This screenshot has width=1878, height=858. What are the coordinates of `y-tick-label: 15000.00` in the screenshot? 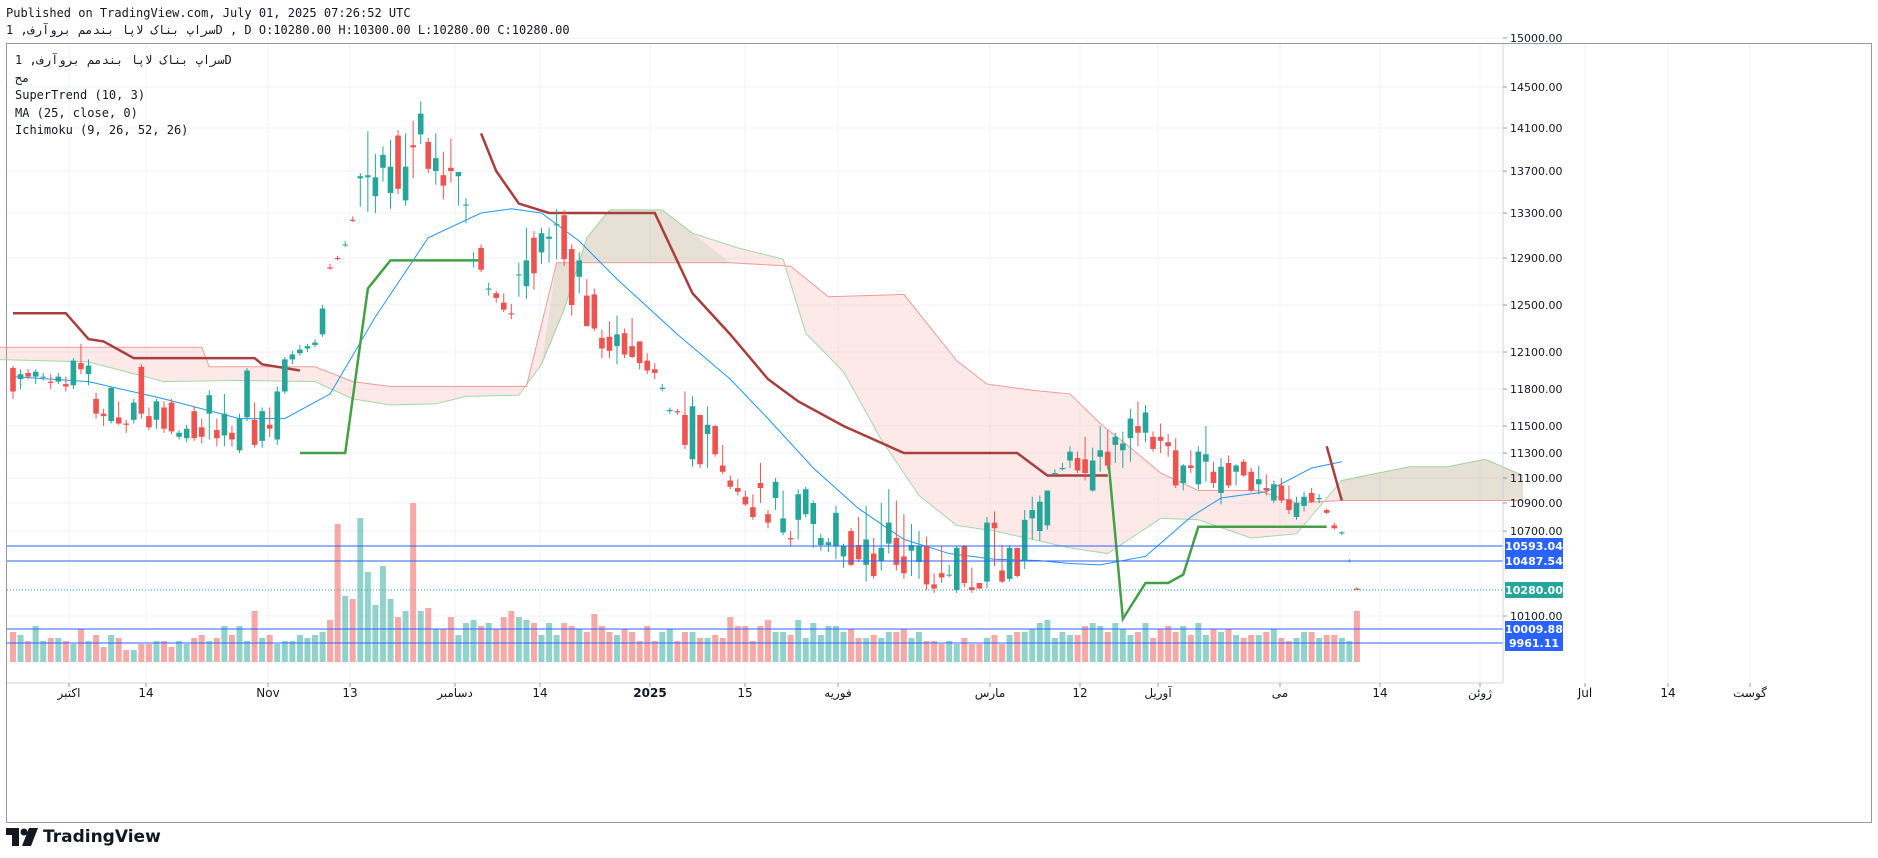 It's located at (1536, 38).